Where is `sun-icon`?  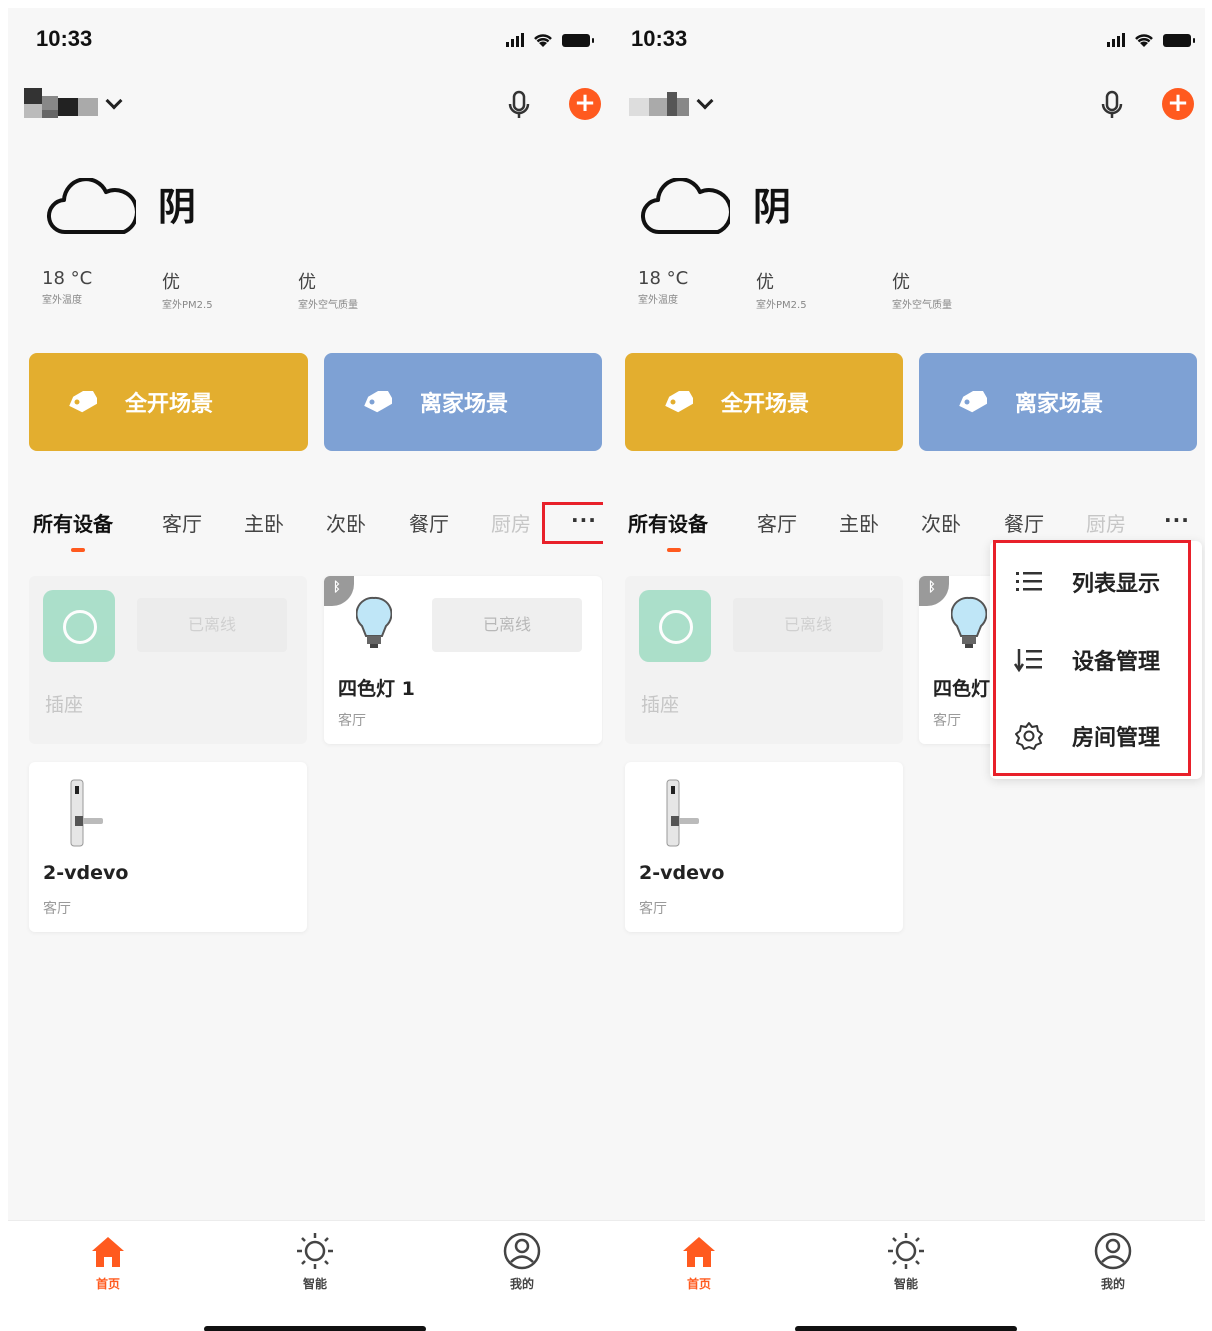
sun-icon is located at coordinates (906, 1251).